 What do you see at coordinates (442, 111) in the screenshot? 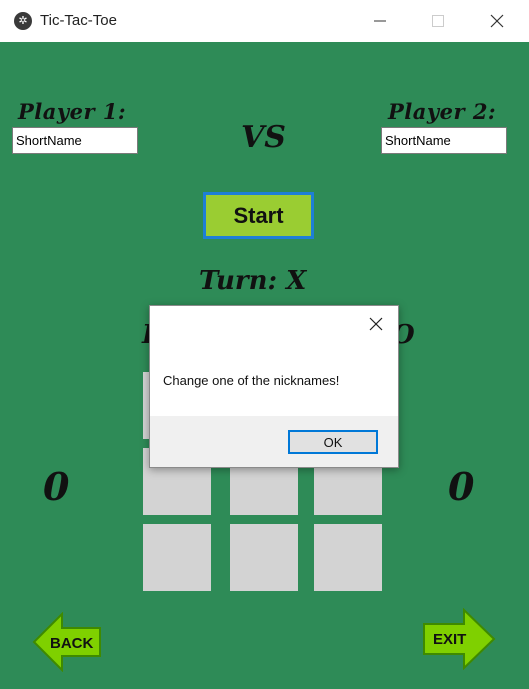
I see `player2-label: Player 2:` at bounding box center [442, 111].